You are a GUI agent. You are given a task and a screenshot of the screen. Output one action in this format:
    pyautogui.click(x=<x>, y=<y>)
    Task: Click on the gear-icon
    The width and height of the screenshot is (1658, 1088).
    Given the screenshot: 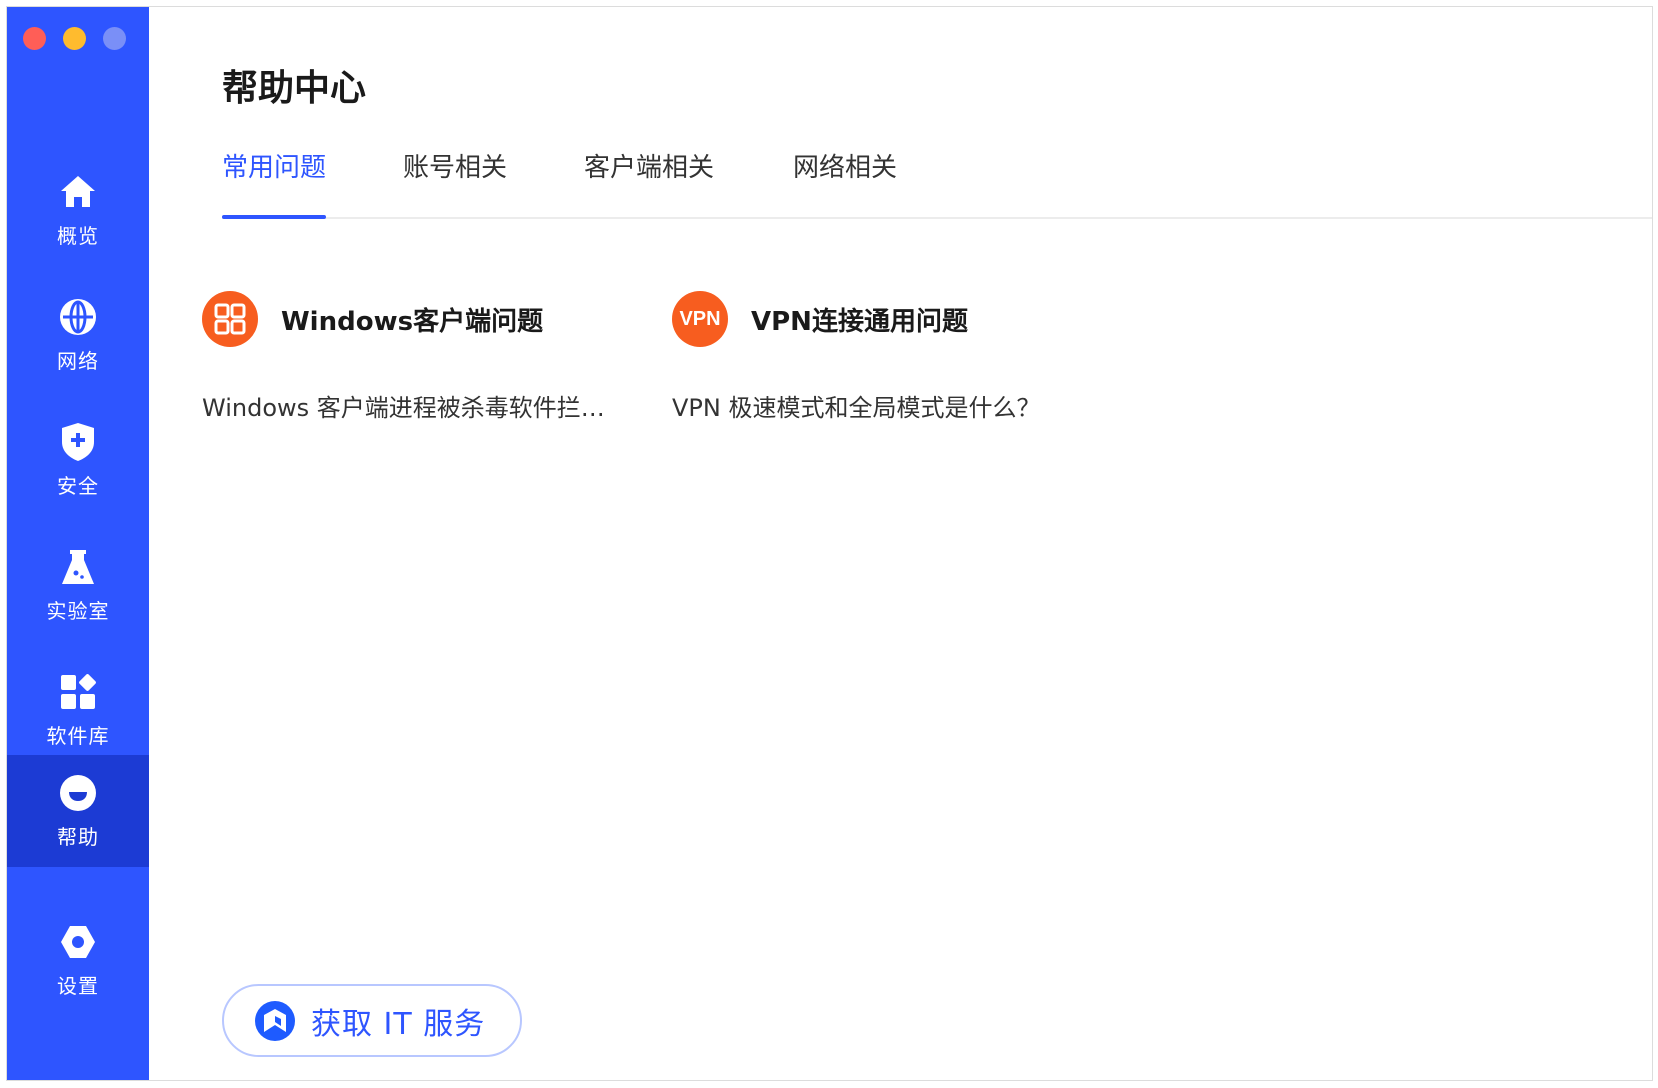 What is the action you would take?
    pyautogui.click(x=78, y=942)
    